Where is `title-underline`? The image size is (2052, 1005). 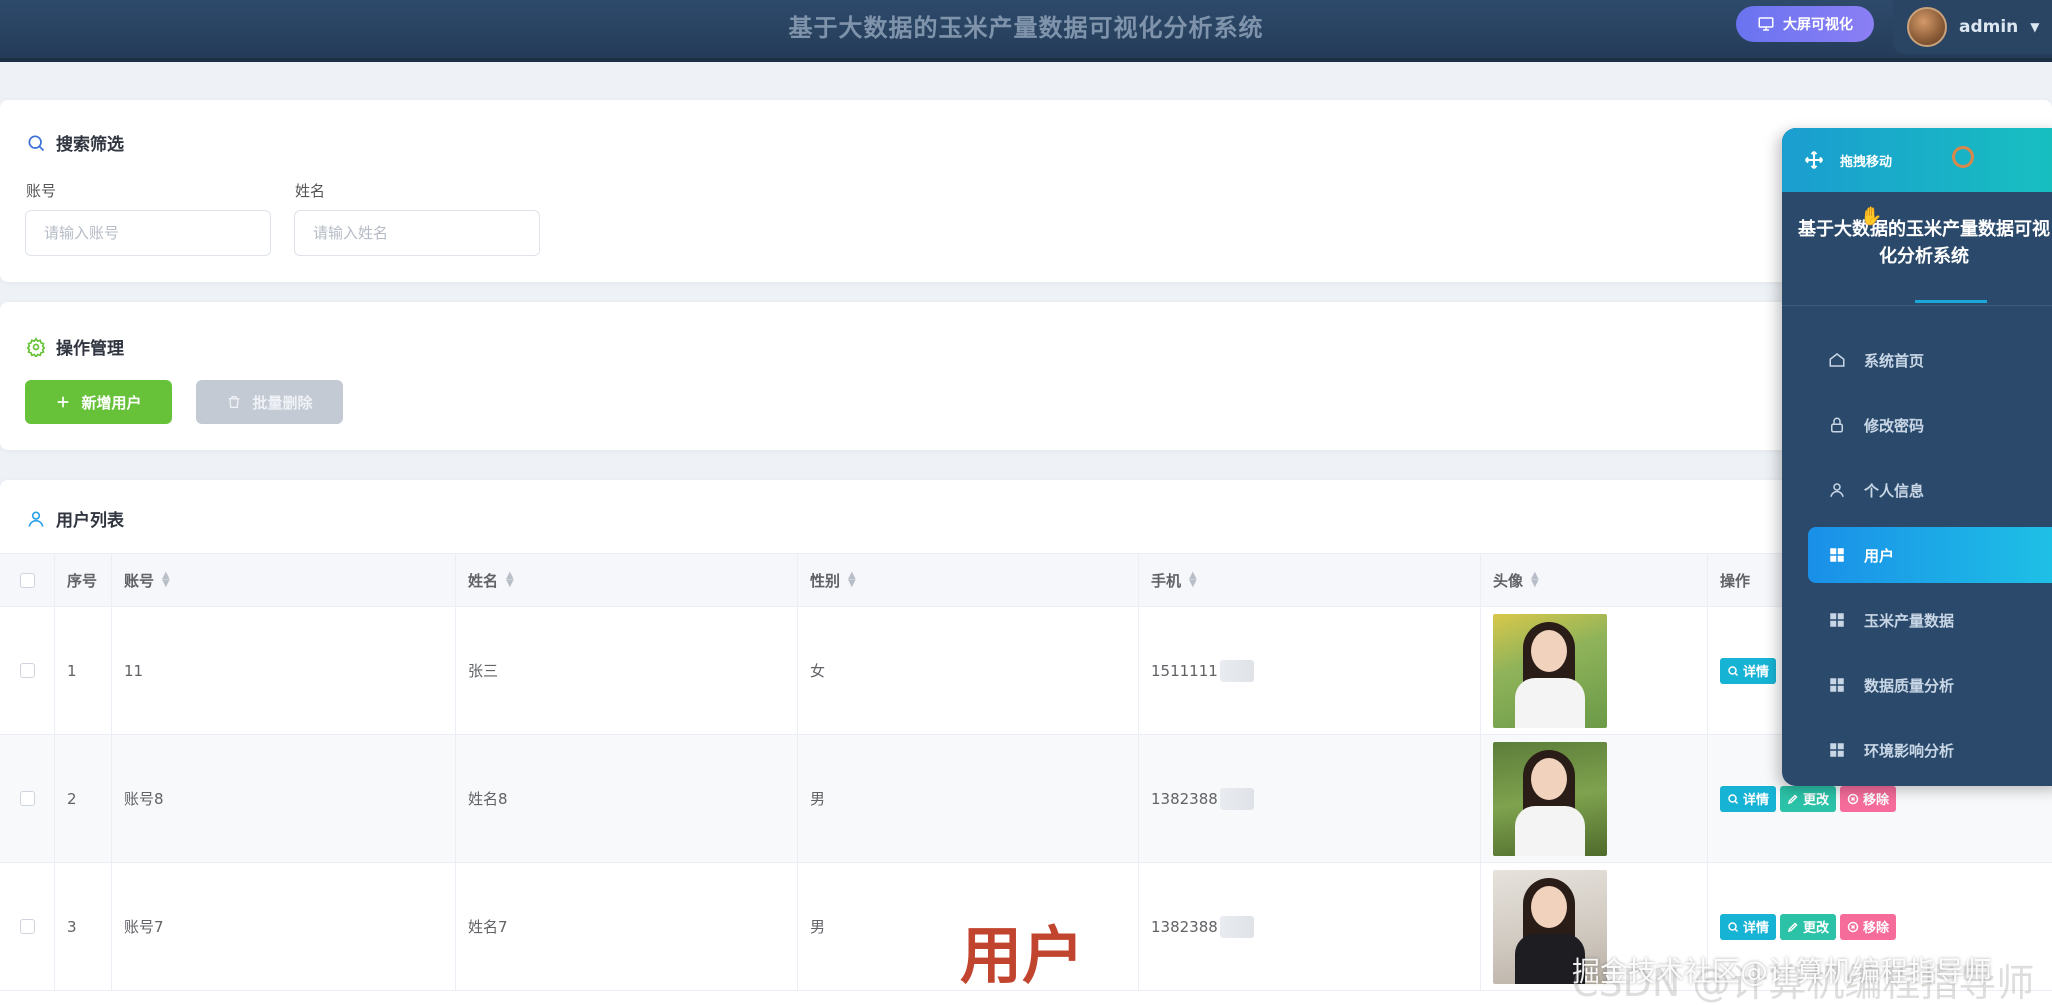 title-underline is located at coordinates (1951, 301).